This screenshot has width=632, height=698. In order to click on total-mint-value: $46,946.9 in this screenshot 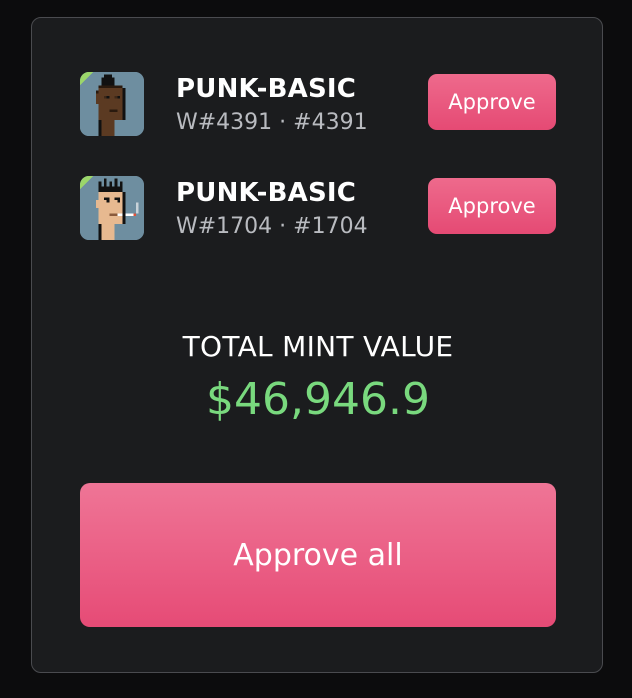, I will do `click(318, 399)`.